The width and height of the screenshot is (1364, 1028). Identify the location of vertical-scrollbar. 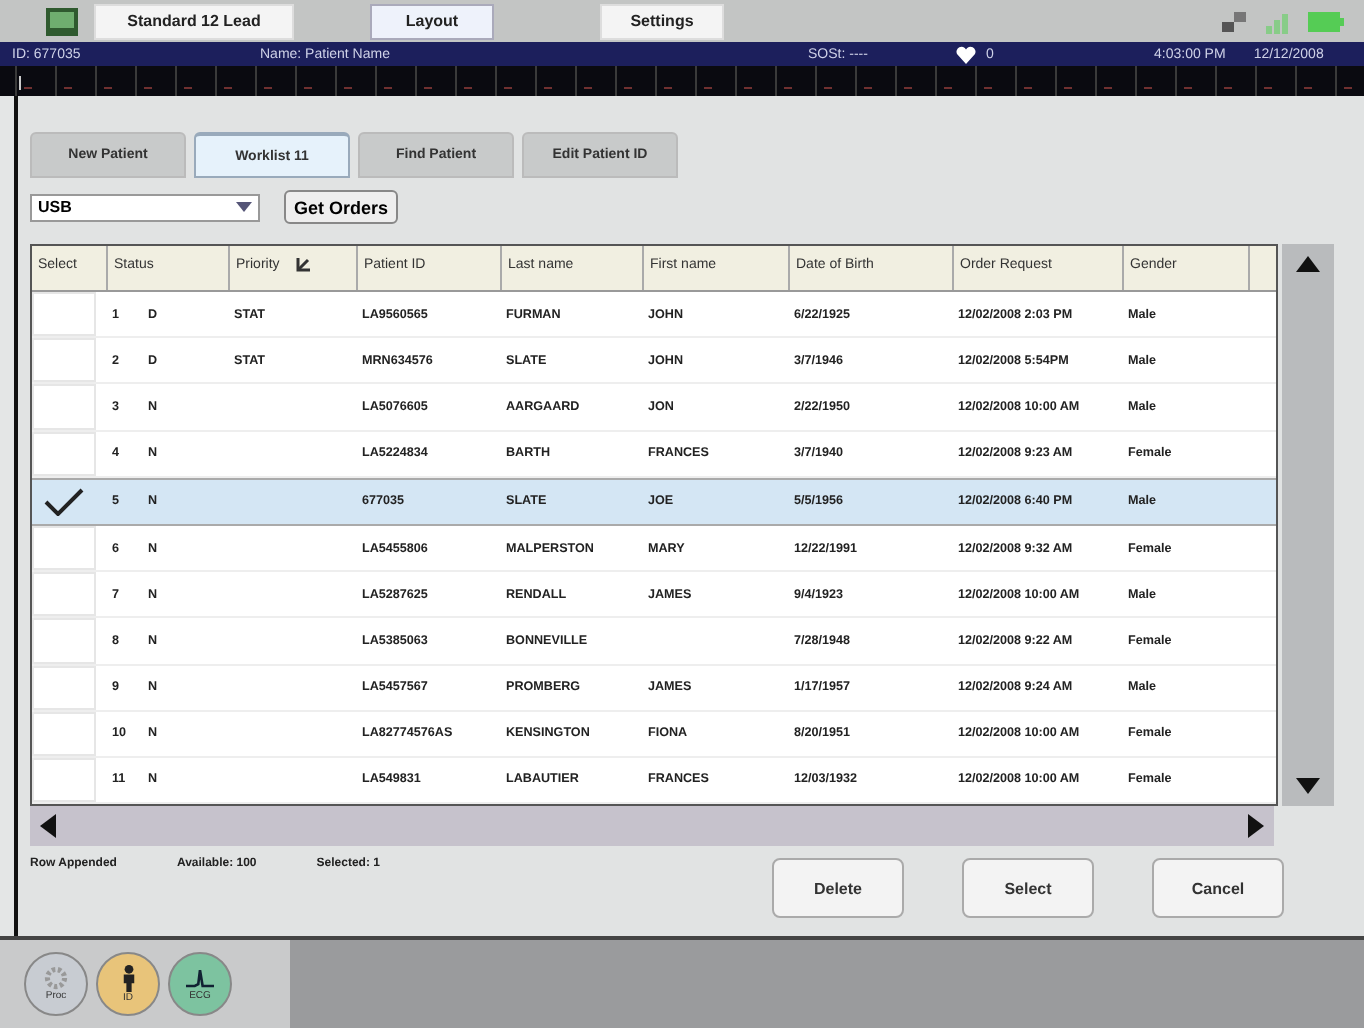
(1308, 525).